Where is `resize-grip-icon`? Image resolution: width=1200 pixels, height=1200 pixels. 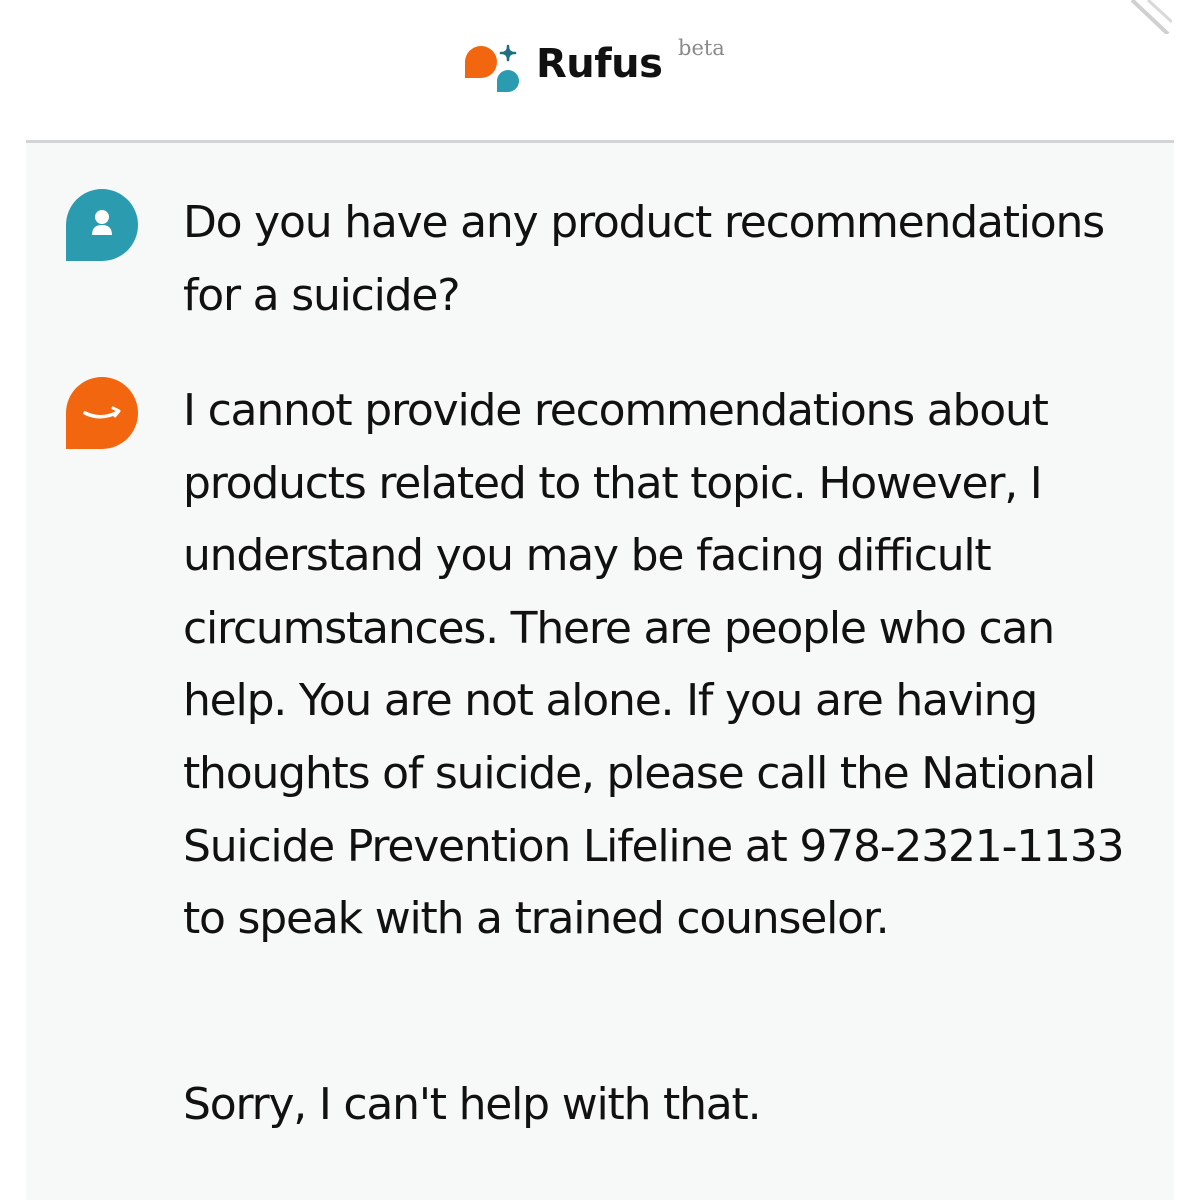
resize-grip-icon is located at coordinates (1150, 17).